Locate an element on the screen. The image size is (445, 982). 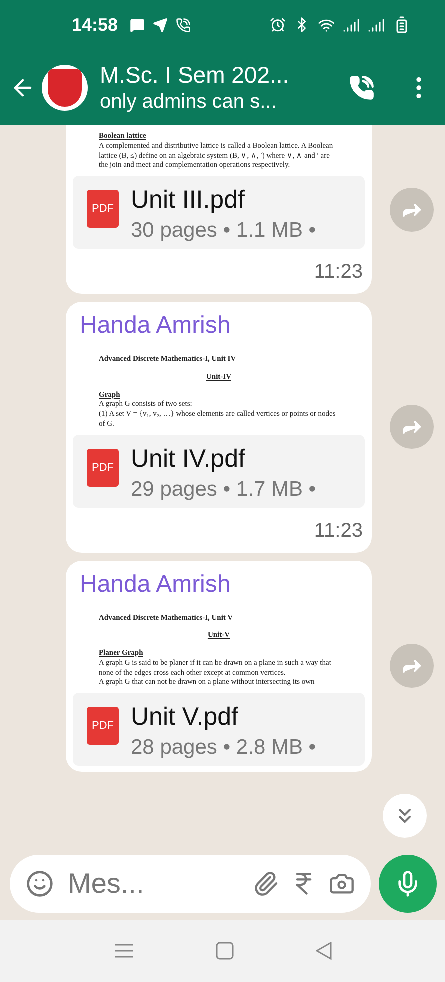
file-name: Unit III.pdf is located at coordinates (188, 200).